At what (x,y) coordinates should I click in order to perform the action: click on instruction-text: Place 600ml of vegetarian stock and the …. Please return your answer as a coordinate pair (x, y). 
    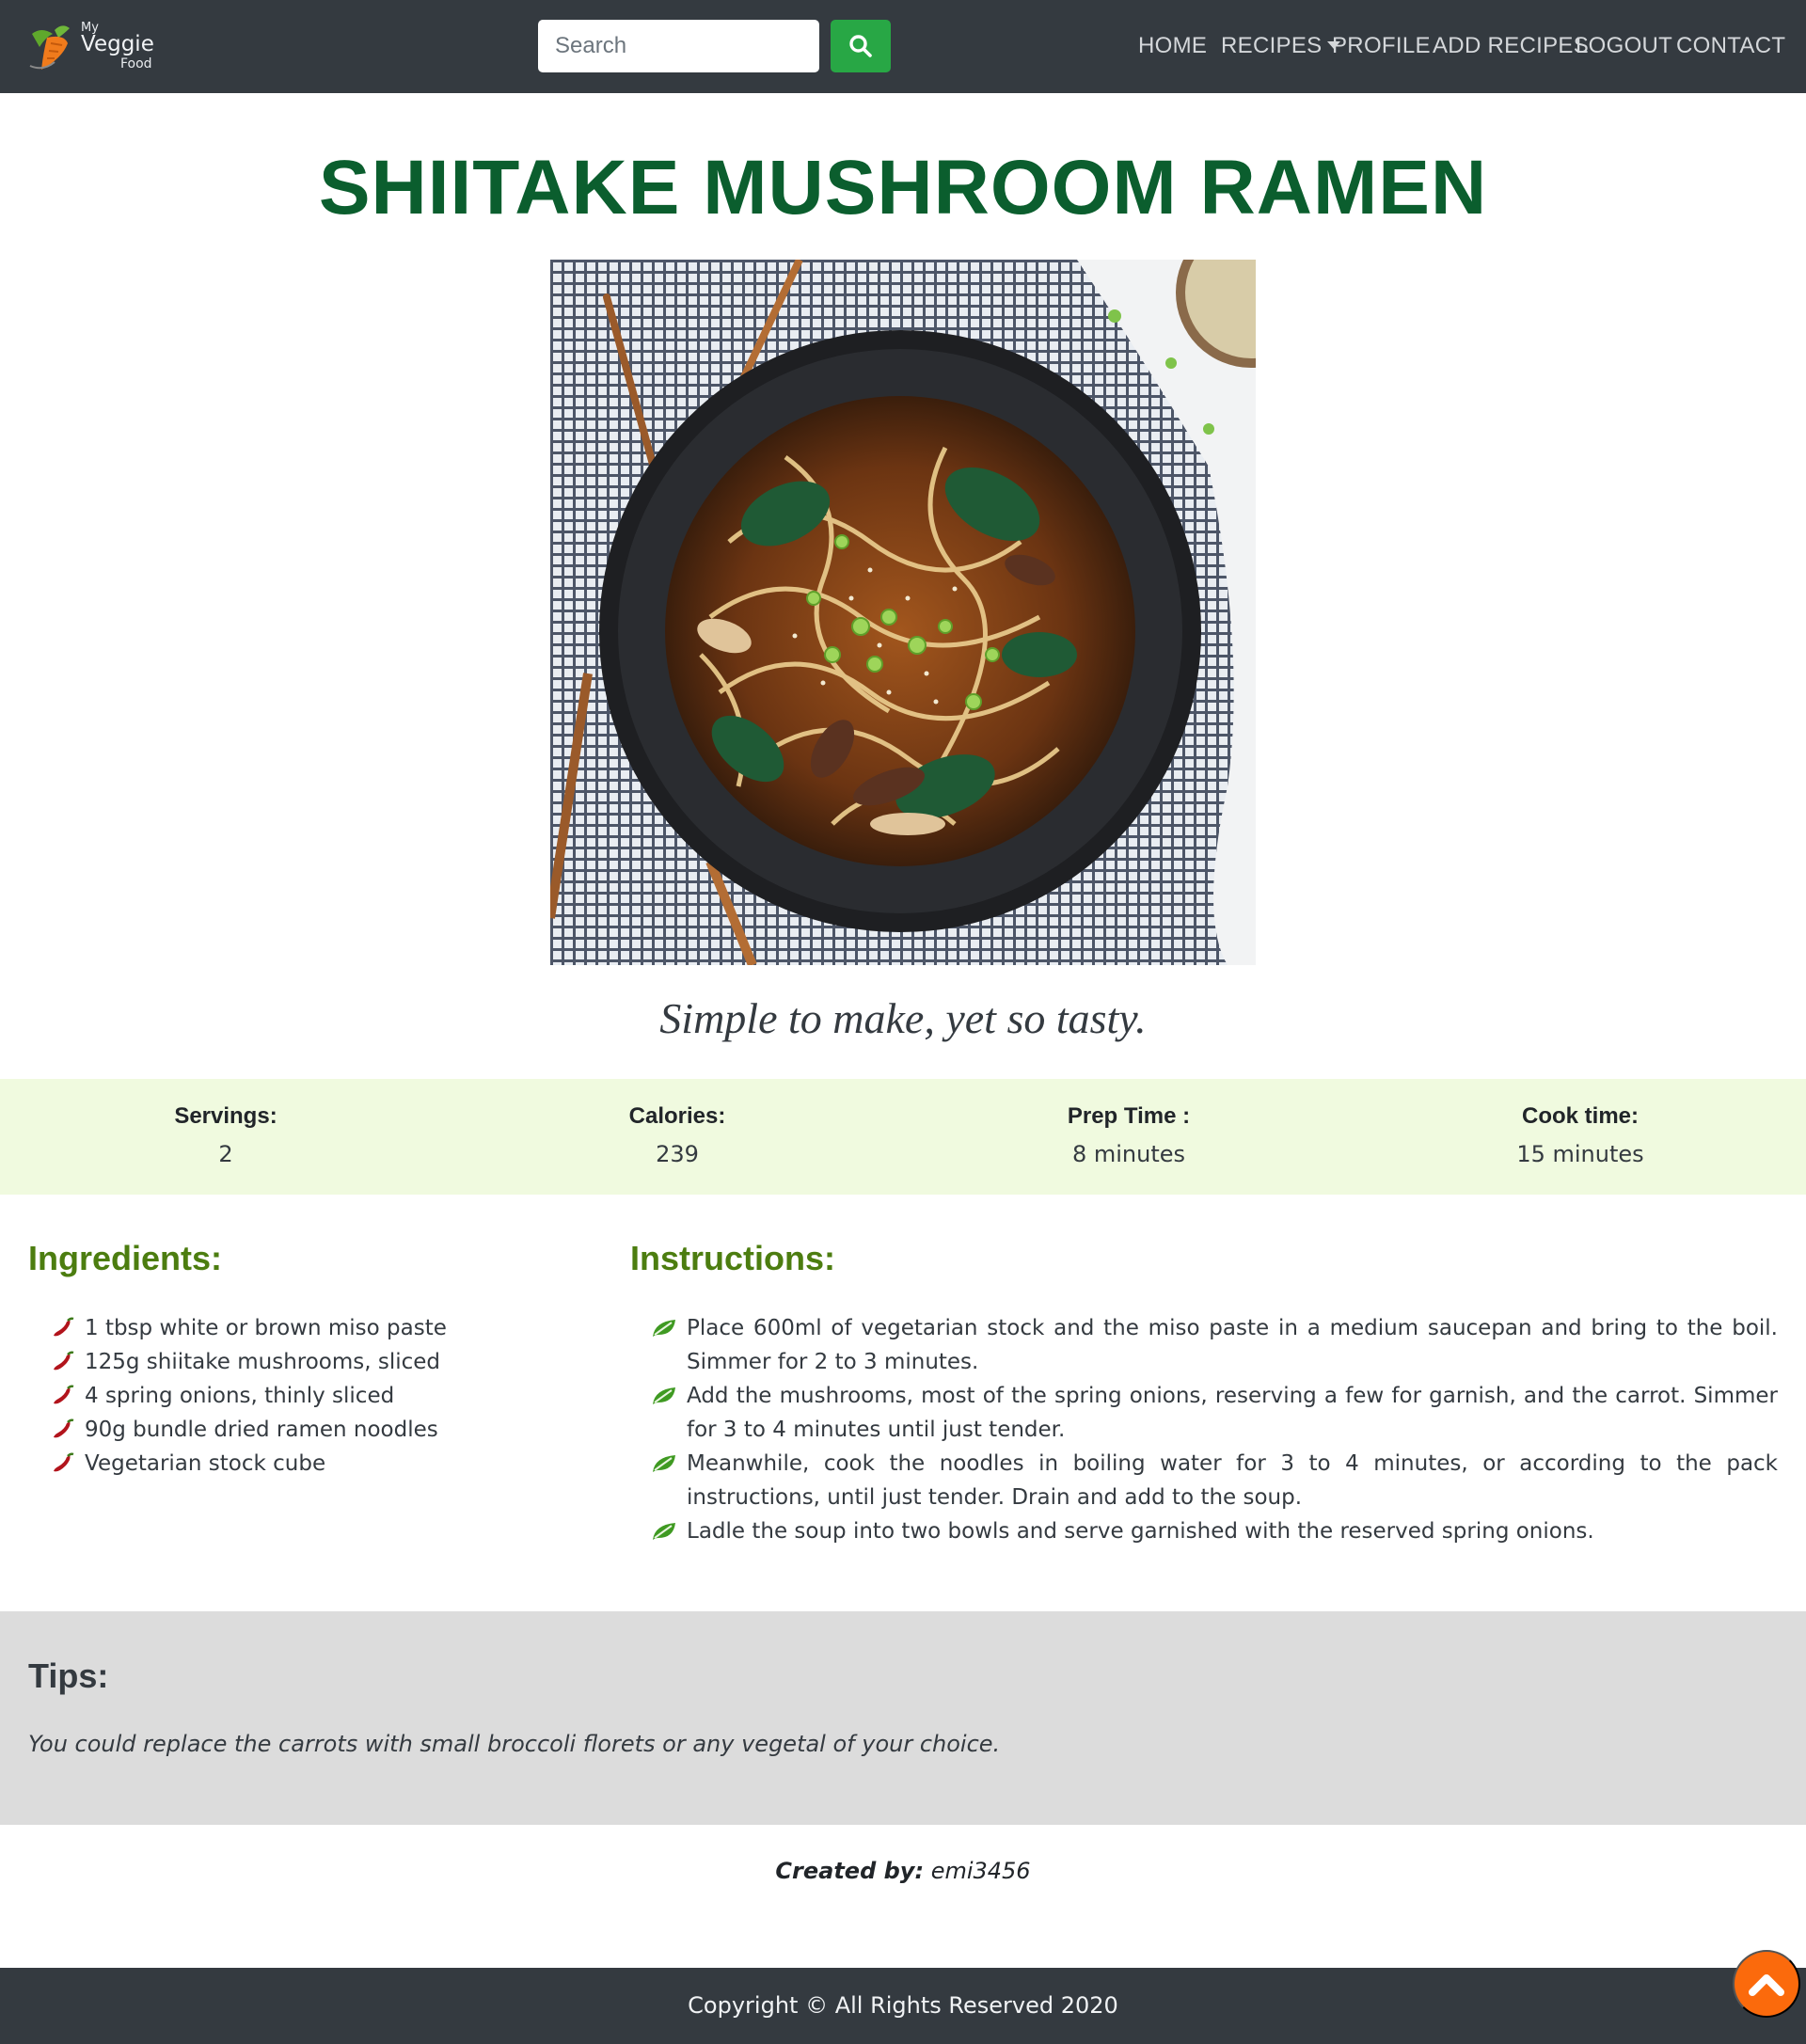
    Looking at the image, I should click on (1233, 1345).